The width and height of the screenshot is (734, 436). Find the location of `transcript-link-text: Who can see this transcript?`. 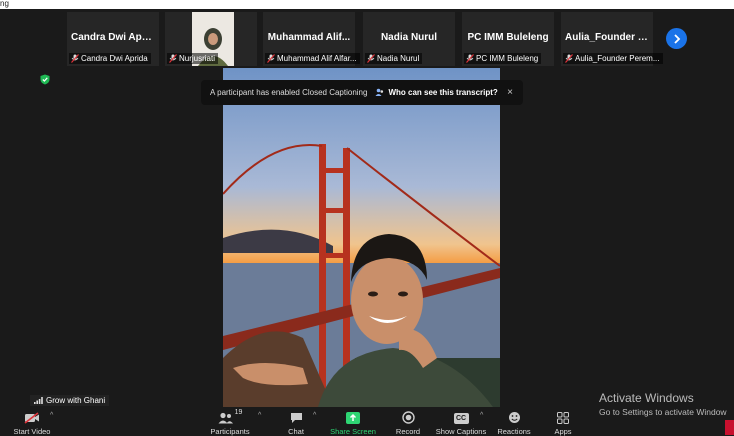

transcript-link-text: Who can see this transcript? is located at coordinates (443, 92).